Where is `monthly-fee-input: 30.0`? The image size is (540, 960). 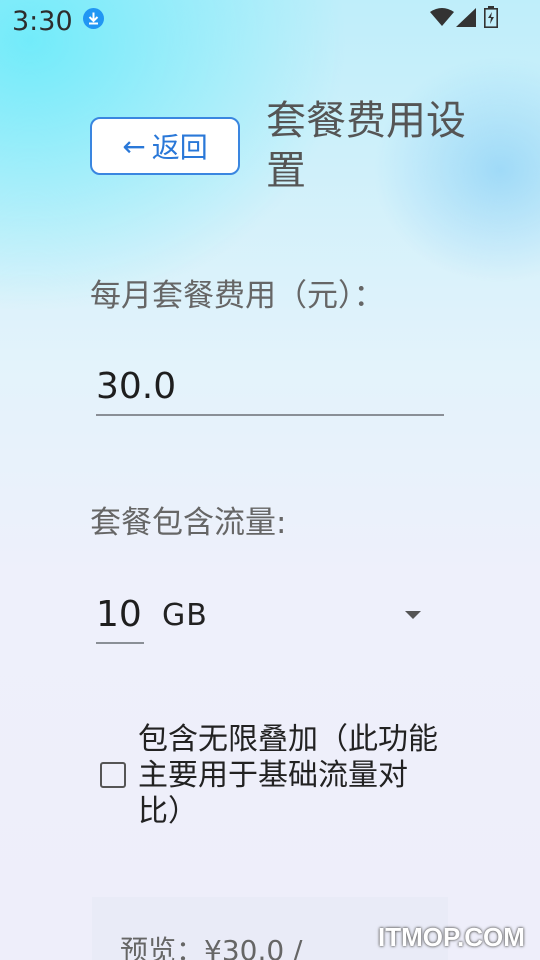 monthly-fee-input: 30.0 is located at coordinates (270, 388).